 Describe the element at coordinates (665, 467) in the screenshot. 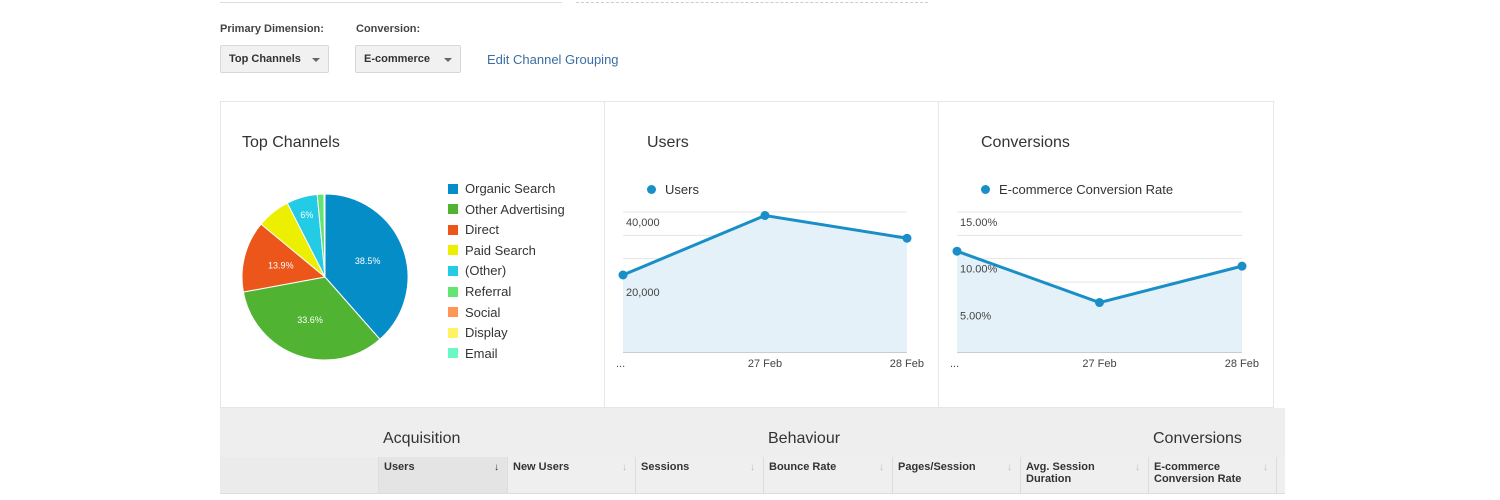

I see `header-sessions-label: Sessions` at that location.